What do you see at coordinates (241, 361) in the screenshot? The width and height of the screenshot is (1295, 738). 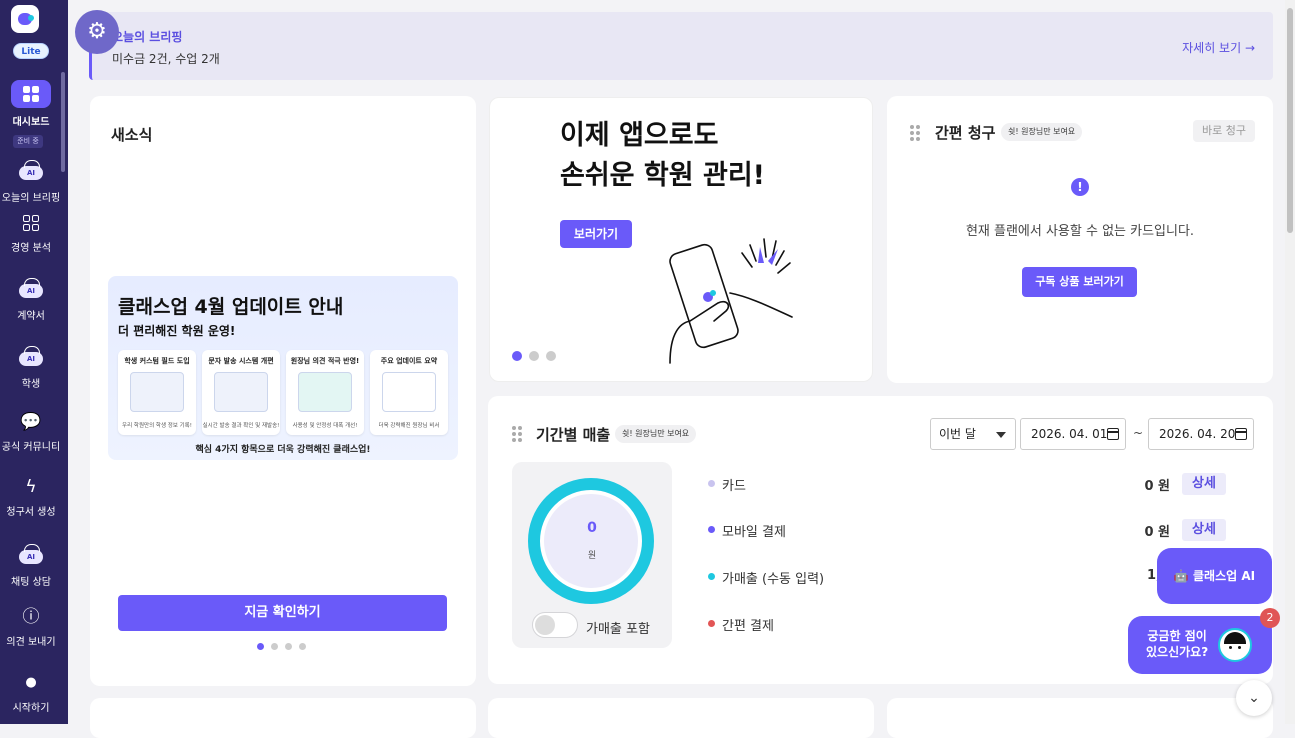 I see `update-card-title: 문자 발송 시스템 개편` at bounding box center [241, 361].